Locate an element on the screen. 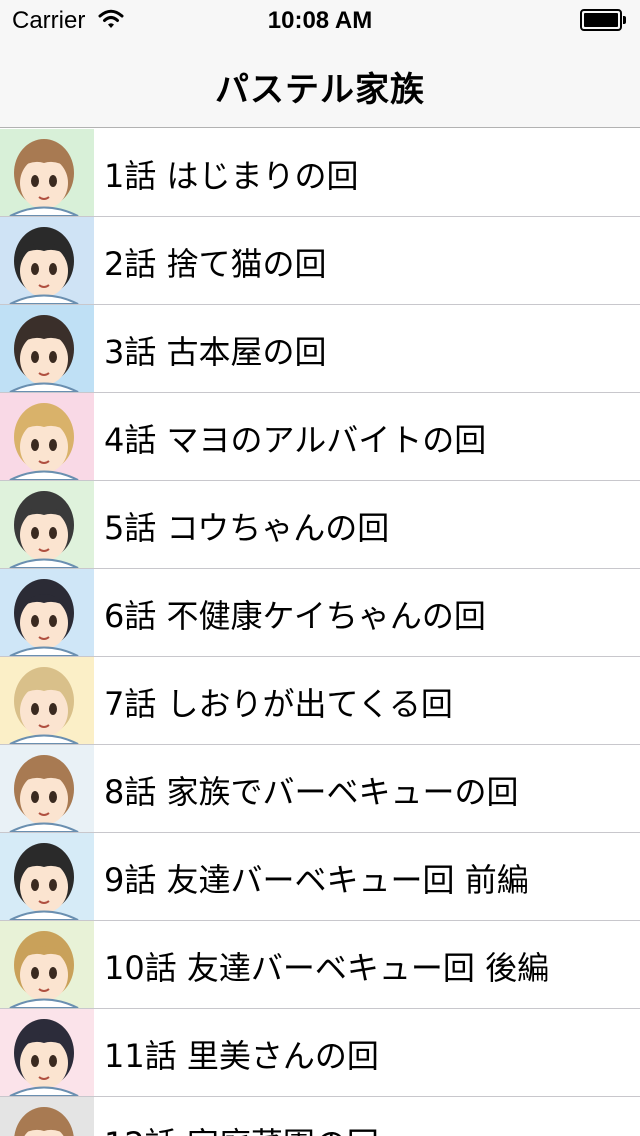 The height and width of the screenshot is (1136, 640). episode-title: 10話 友達バーベキュー回 後編 is located at coordinates (327, 968).